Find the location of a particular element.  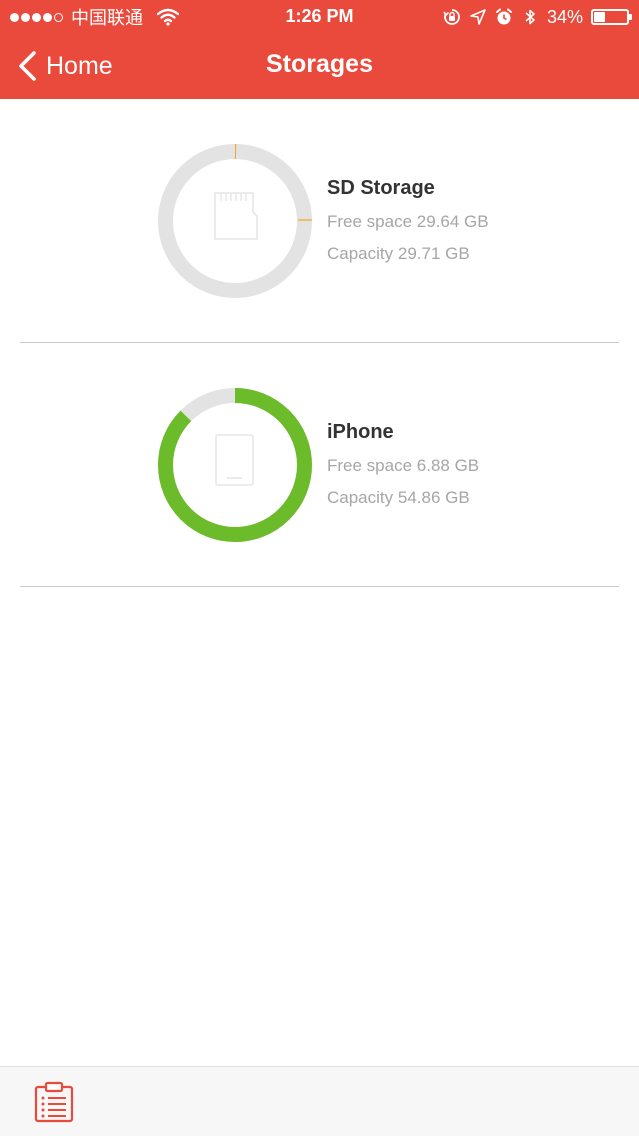

alarm-icon is located at coordinates (503, 16).